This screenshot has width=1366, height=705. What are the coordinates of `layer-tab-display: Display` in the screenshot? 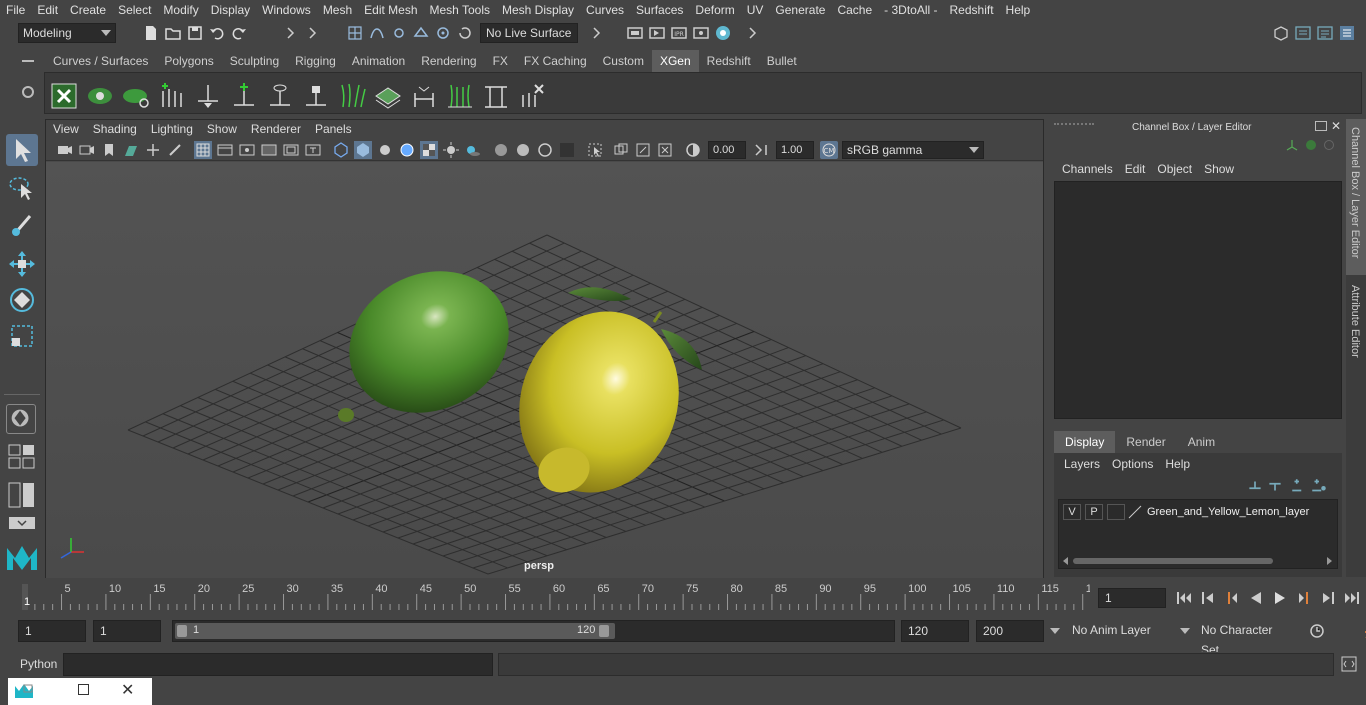 It's located at (1085, 442).